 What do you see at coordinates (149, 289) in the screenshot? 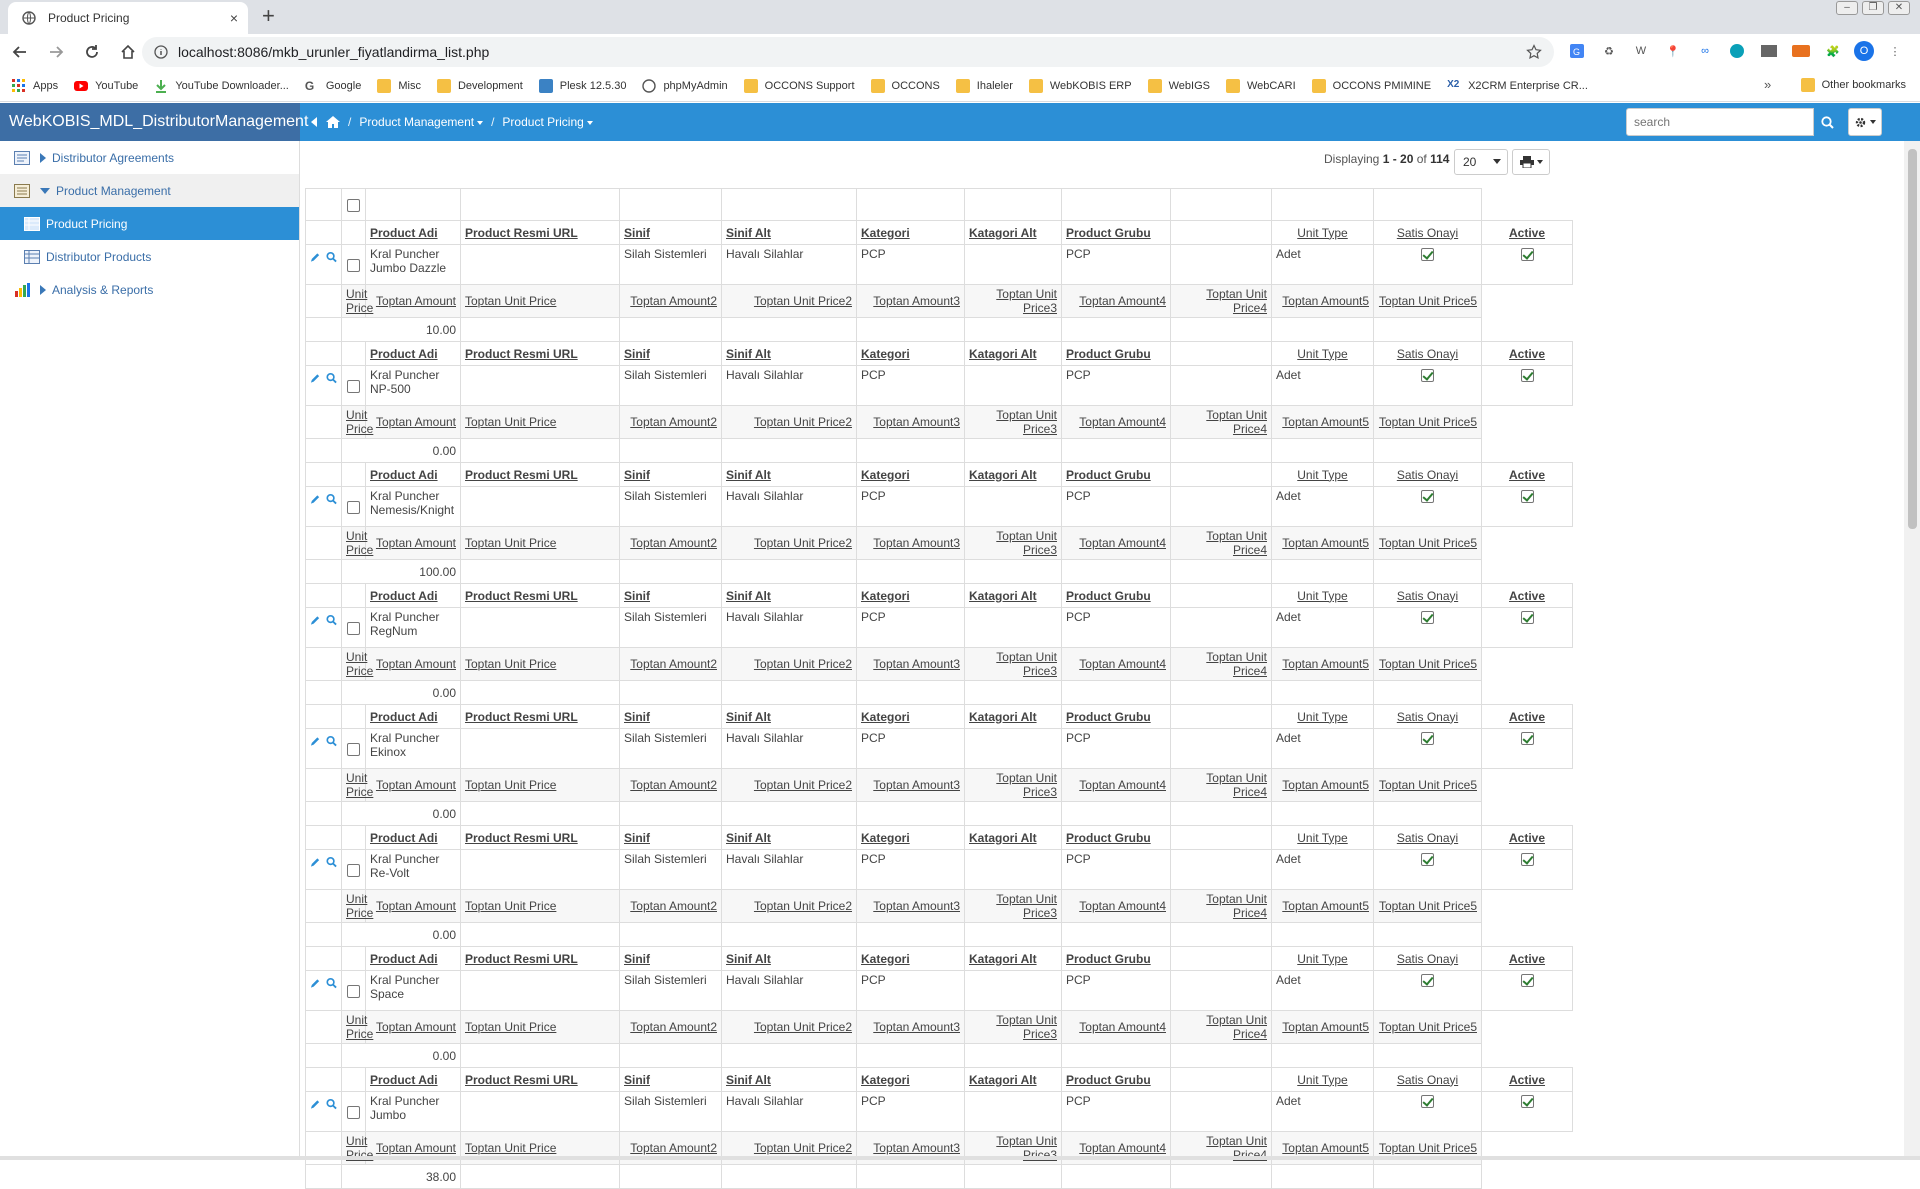
I see `sidebar-item-analysis-reports: Analysis & Reports` at bounding box center [149, 289].